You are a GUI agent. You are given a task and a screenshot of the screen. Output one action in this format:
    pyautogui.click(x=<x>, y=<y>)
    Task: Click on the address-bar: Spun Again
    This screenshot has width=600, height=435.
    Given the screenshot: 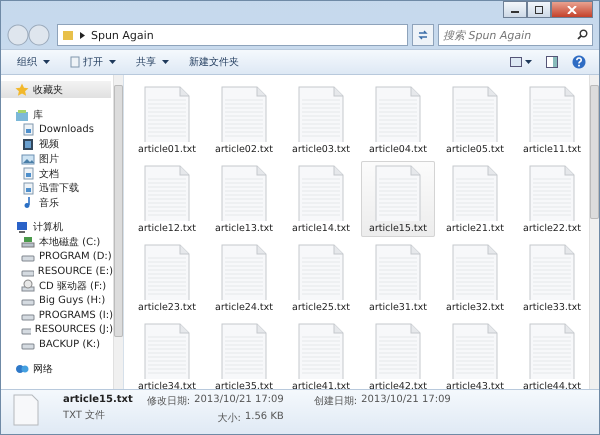 What is the action you would take?
    pyautogui.click(x=232, y=35)
    